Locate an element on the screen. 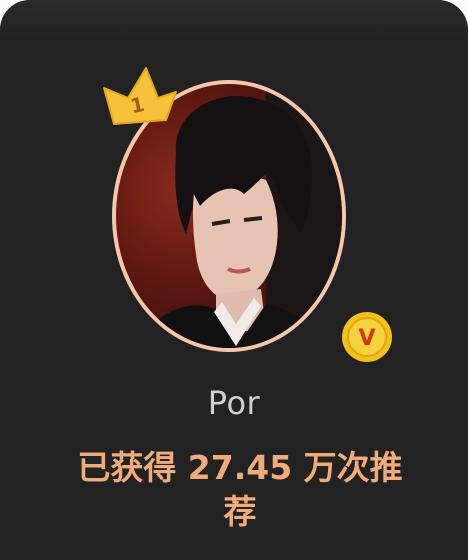 Image resolution: width=468 pixels, height=560 pixels. verified-badge: V is located at coordinates (367, 337).